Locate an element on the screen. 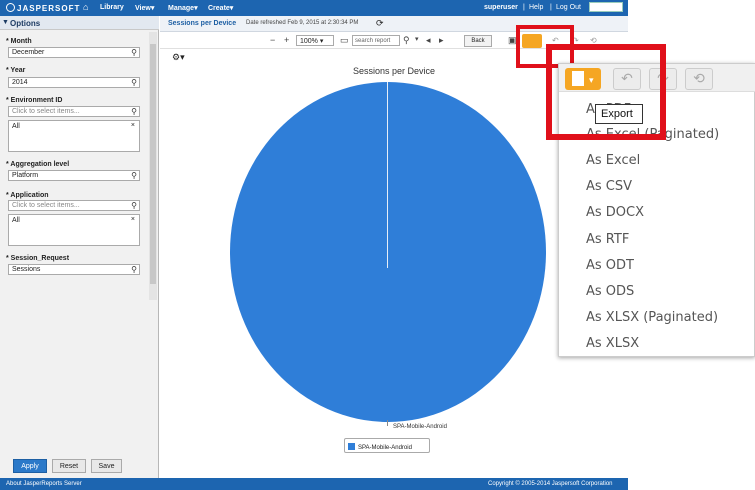  session-request-label: * Session_Request is located at coordinates (38, 258).